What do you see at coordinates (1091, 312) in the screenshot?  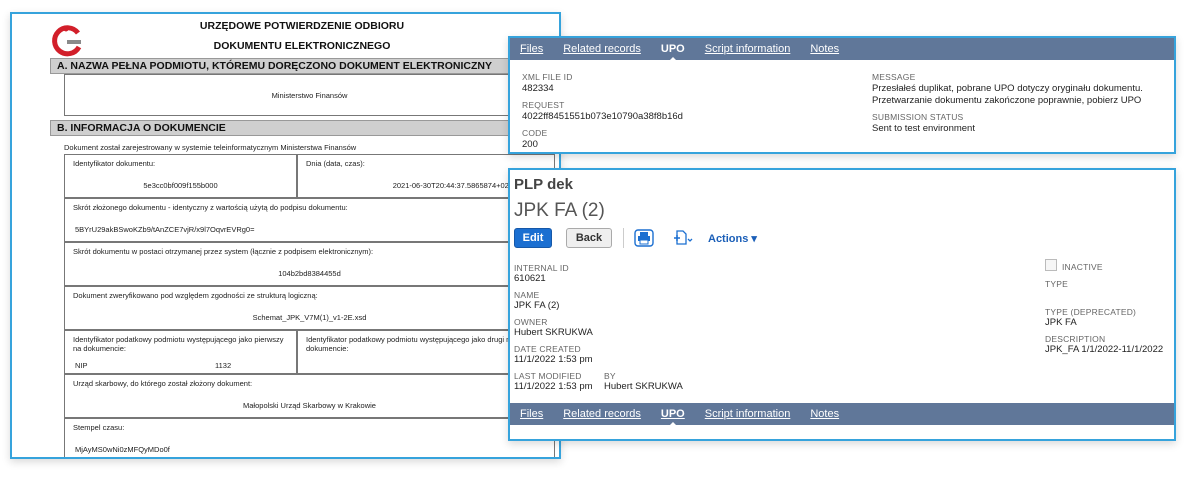 I see `type-deprecated-label: TYPE (DEPRECATED)` at bounding box center [1091, 312].